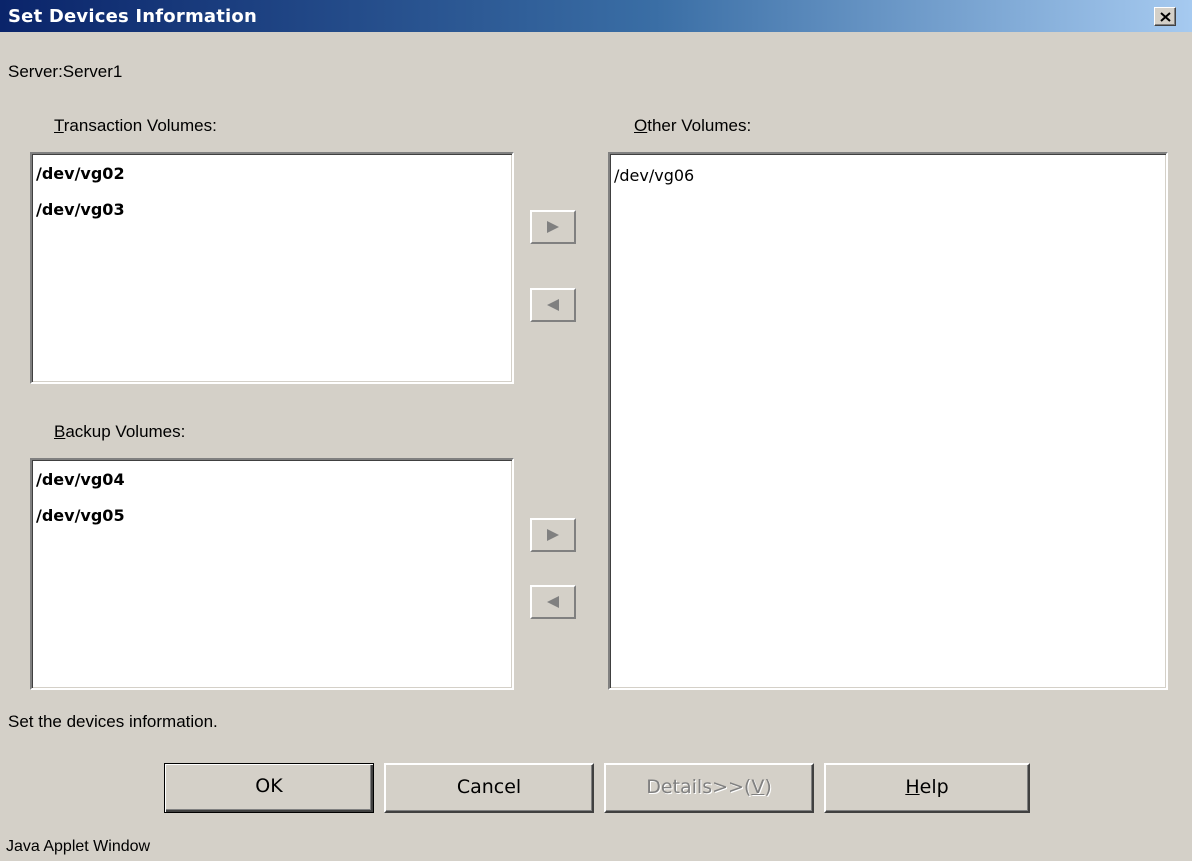 The height and width of the screenshot is (861, 1192). I want to click on cancel-button: Cancel, so click(489, 788).